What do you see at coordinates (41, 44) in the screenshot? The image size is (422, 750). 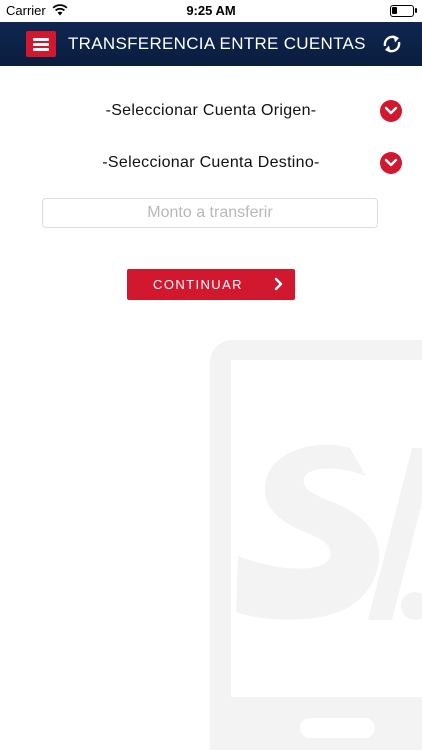 I see `hamburger-menu-icon` at bounding box center [41, 44].